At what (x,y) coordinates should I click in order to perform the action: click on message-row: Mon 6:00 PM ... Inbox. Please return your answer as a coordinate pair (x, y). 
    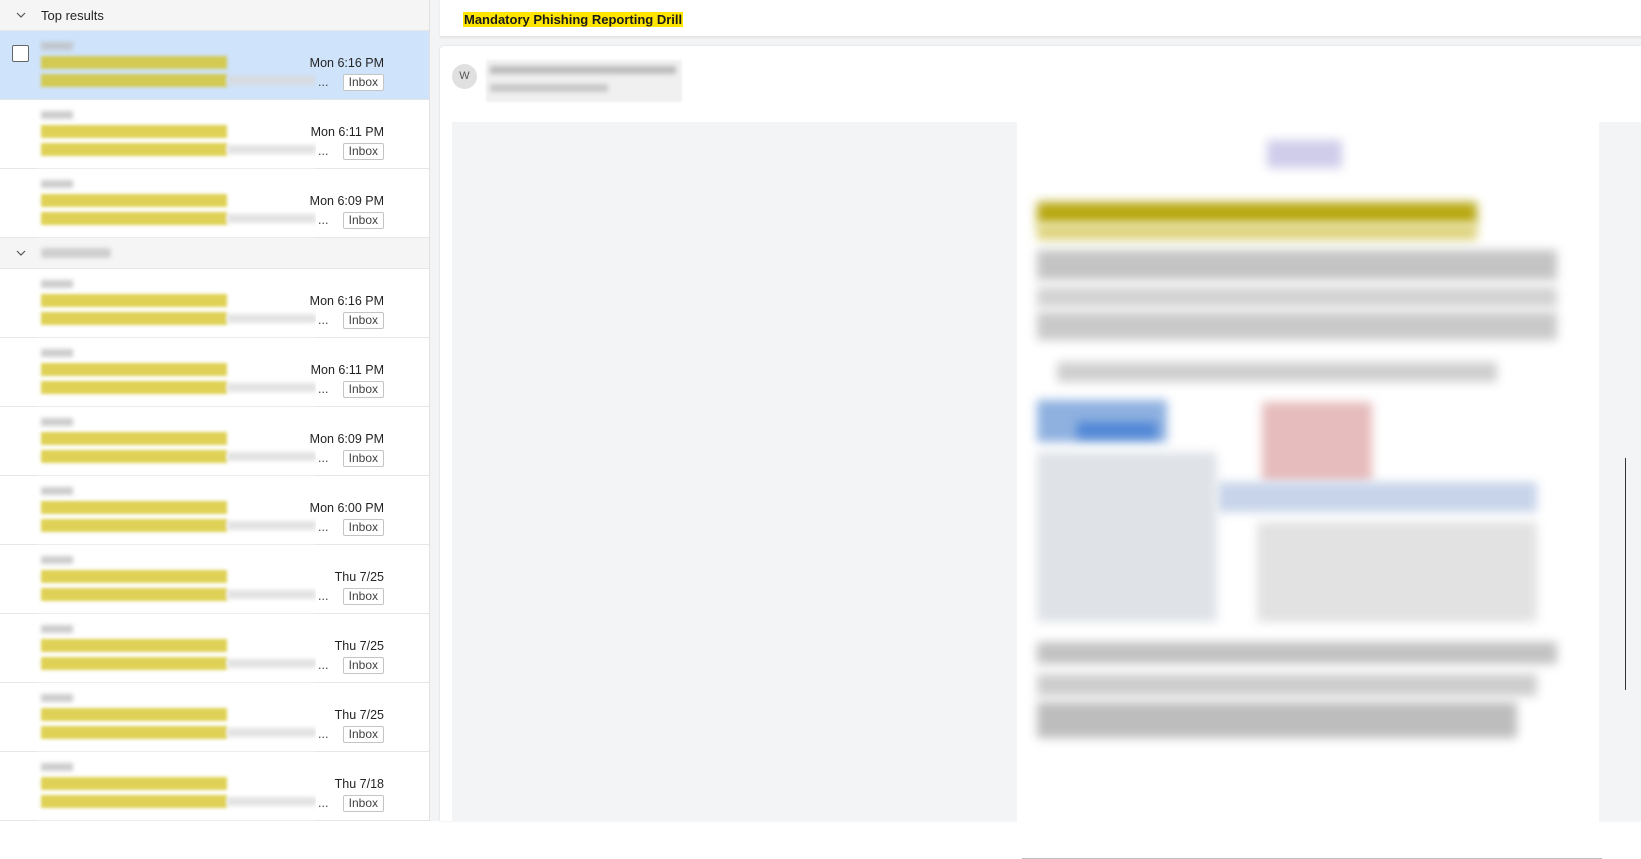
    Looking at the image, I should click on (214, 510).